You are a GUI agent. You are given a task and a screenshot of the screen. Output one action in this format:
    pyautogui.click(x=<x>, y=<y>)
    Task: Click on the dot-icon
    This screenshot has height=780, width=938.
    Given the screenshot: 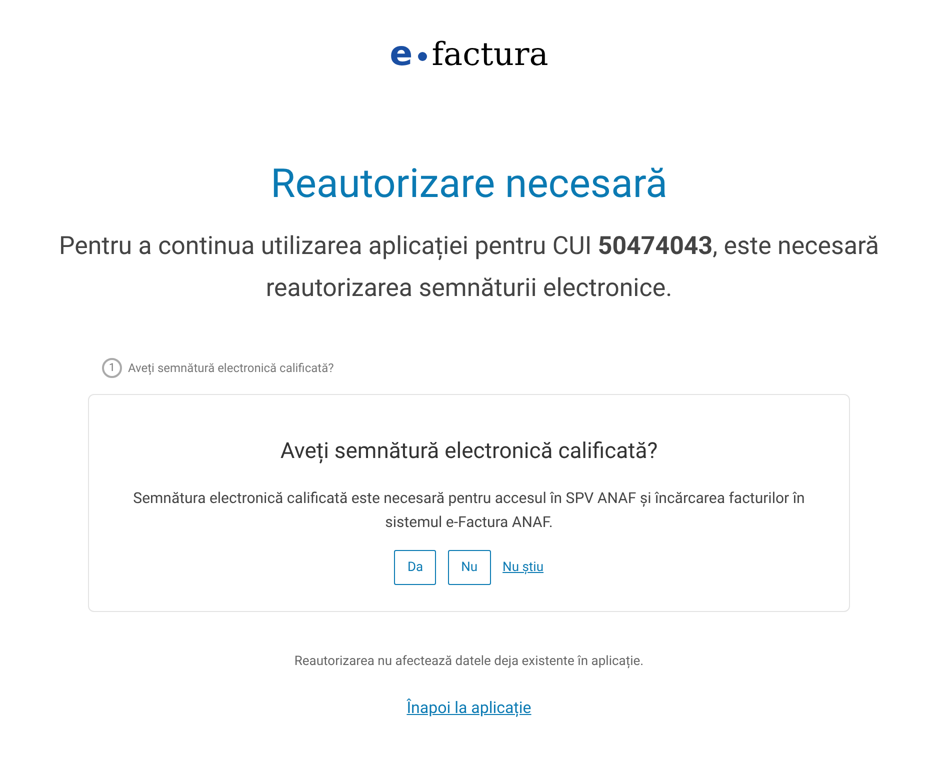 What is the action you would take?
    pyautogui.click(x=422, y=56)
    